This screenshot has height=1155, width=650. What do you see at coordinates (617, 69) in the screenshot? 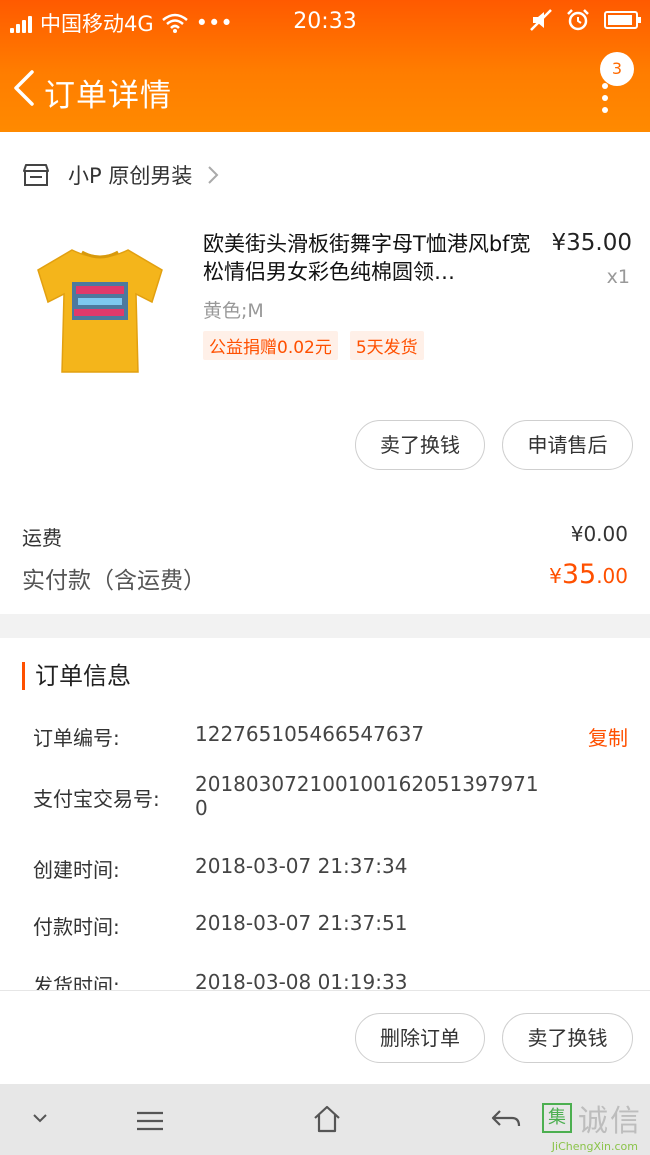
I see `notification-badge: 3` at bounding box center [617, 69].